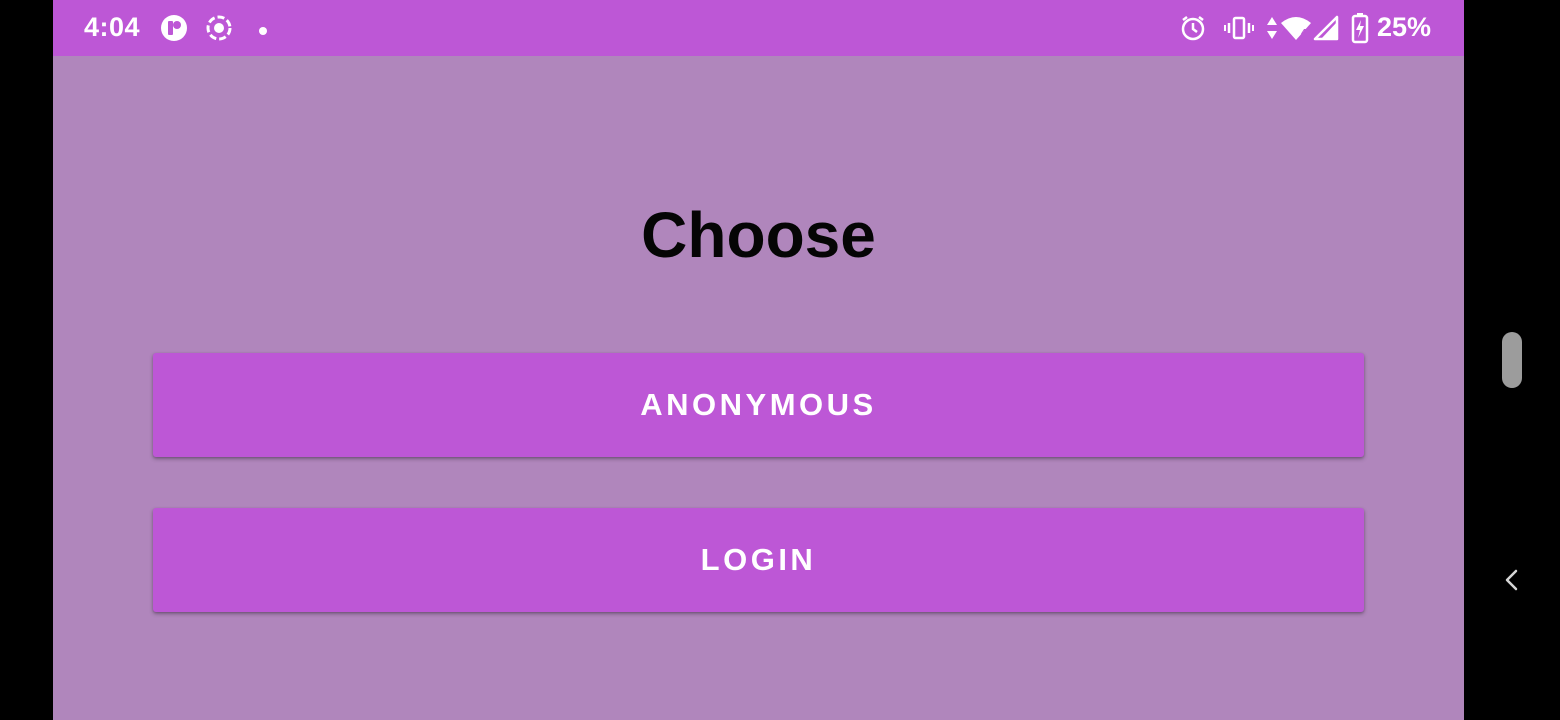  Describe the element at coordinates (758, 405) in the screenshot. I see `anonymous-button: ANONYMOUS` at that location.